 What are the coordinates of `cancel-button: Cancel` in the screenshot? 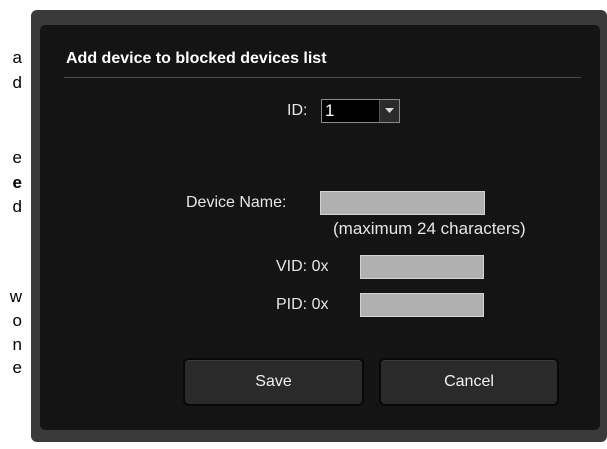 It's located at (469, 382).